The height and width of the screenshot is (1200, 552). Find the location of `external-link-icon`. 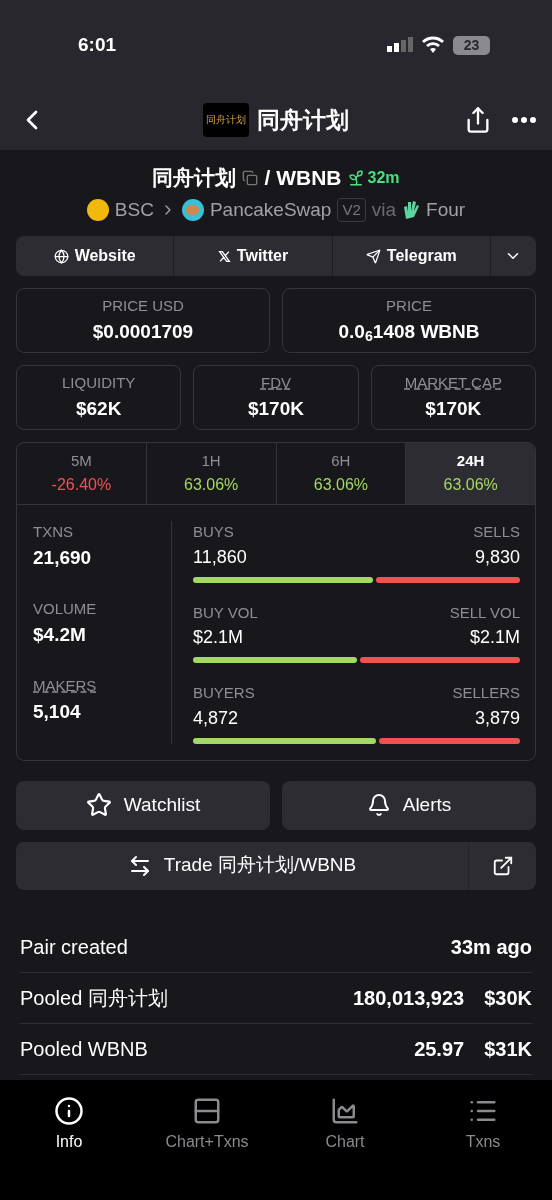

external-link-icon is located at coordinates (502, 865).